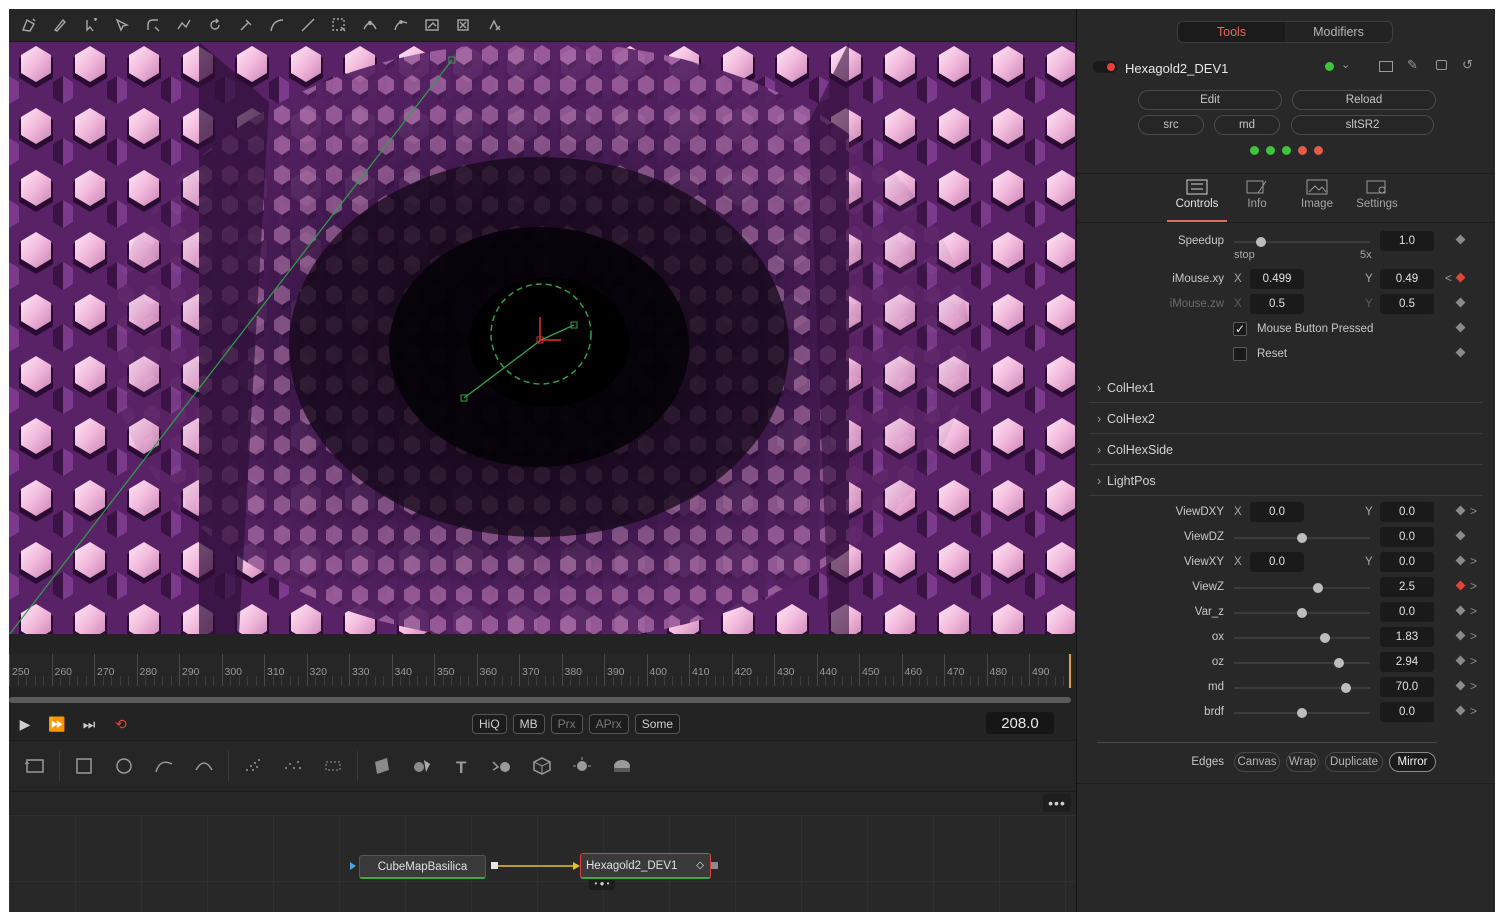 Image resolution: width=1503 pixels, height=921 pixels. Describe the element at coordinates (1338, 32) in the screenshot. I see `tab-modifiers: Modifiers` at that location.